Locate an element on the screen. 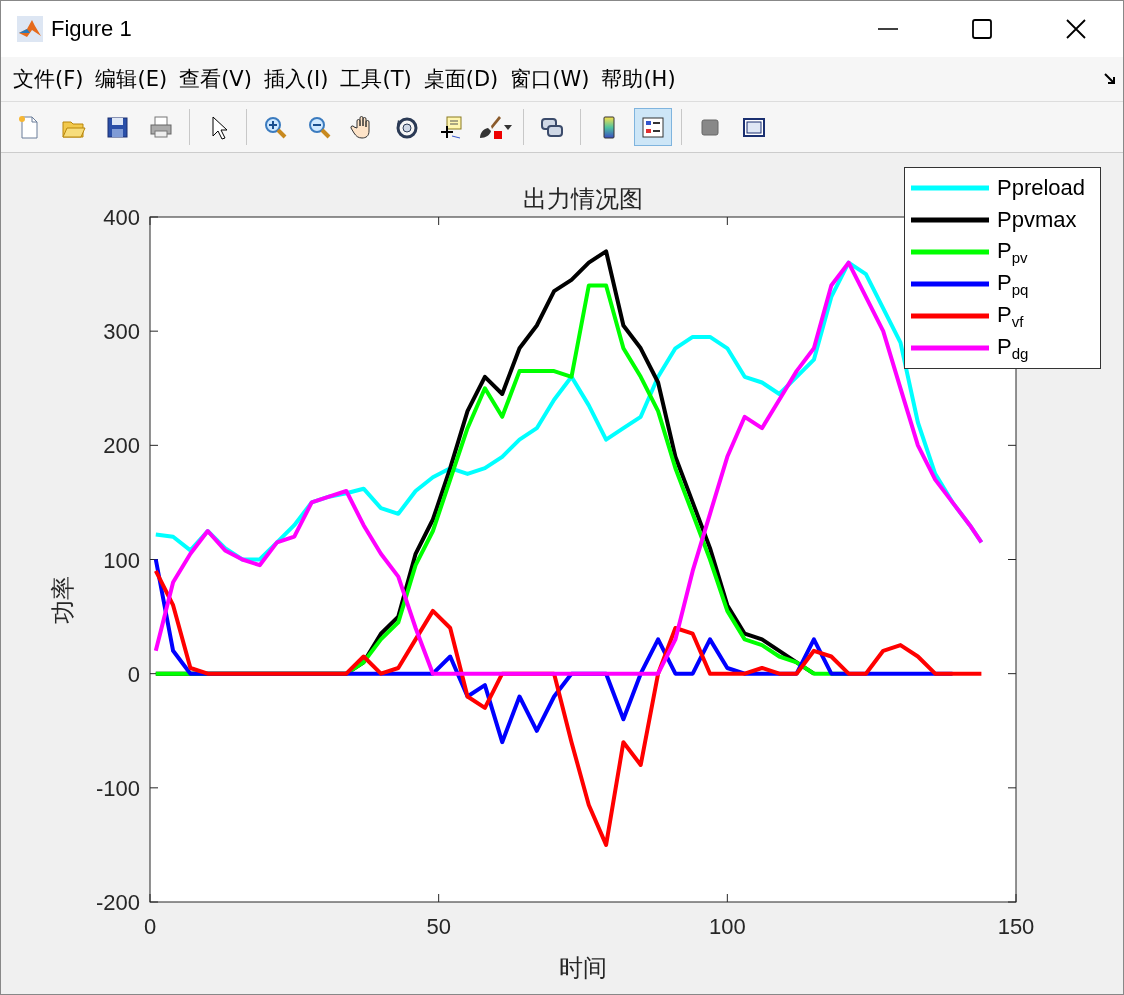 This screenshot has width=1124, height=995. app-logo-icon is located at coordinates (30, 29).